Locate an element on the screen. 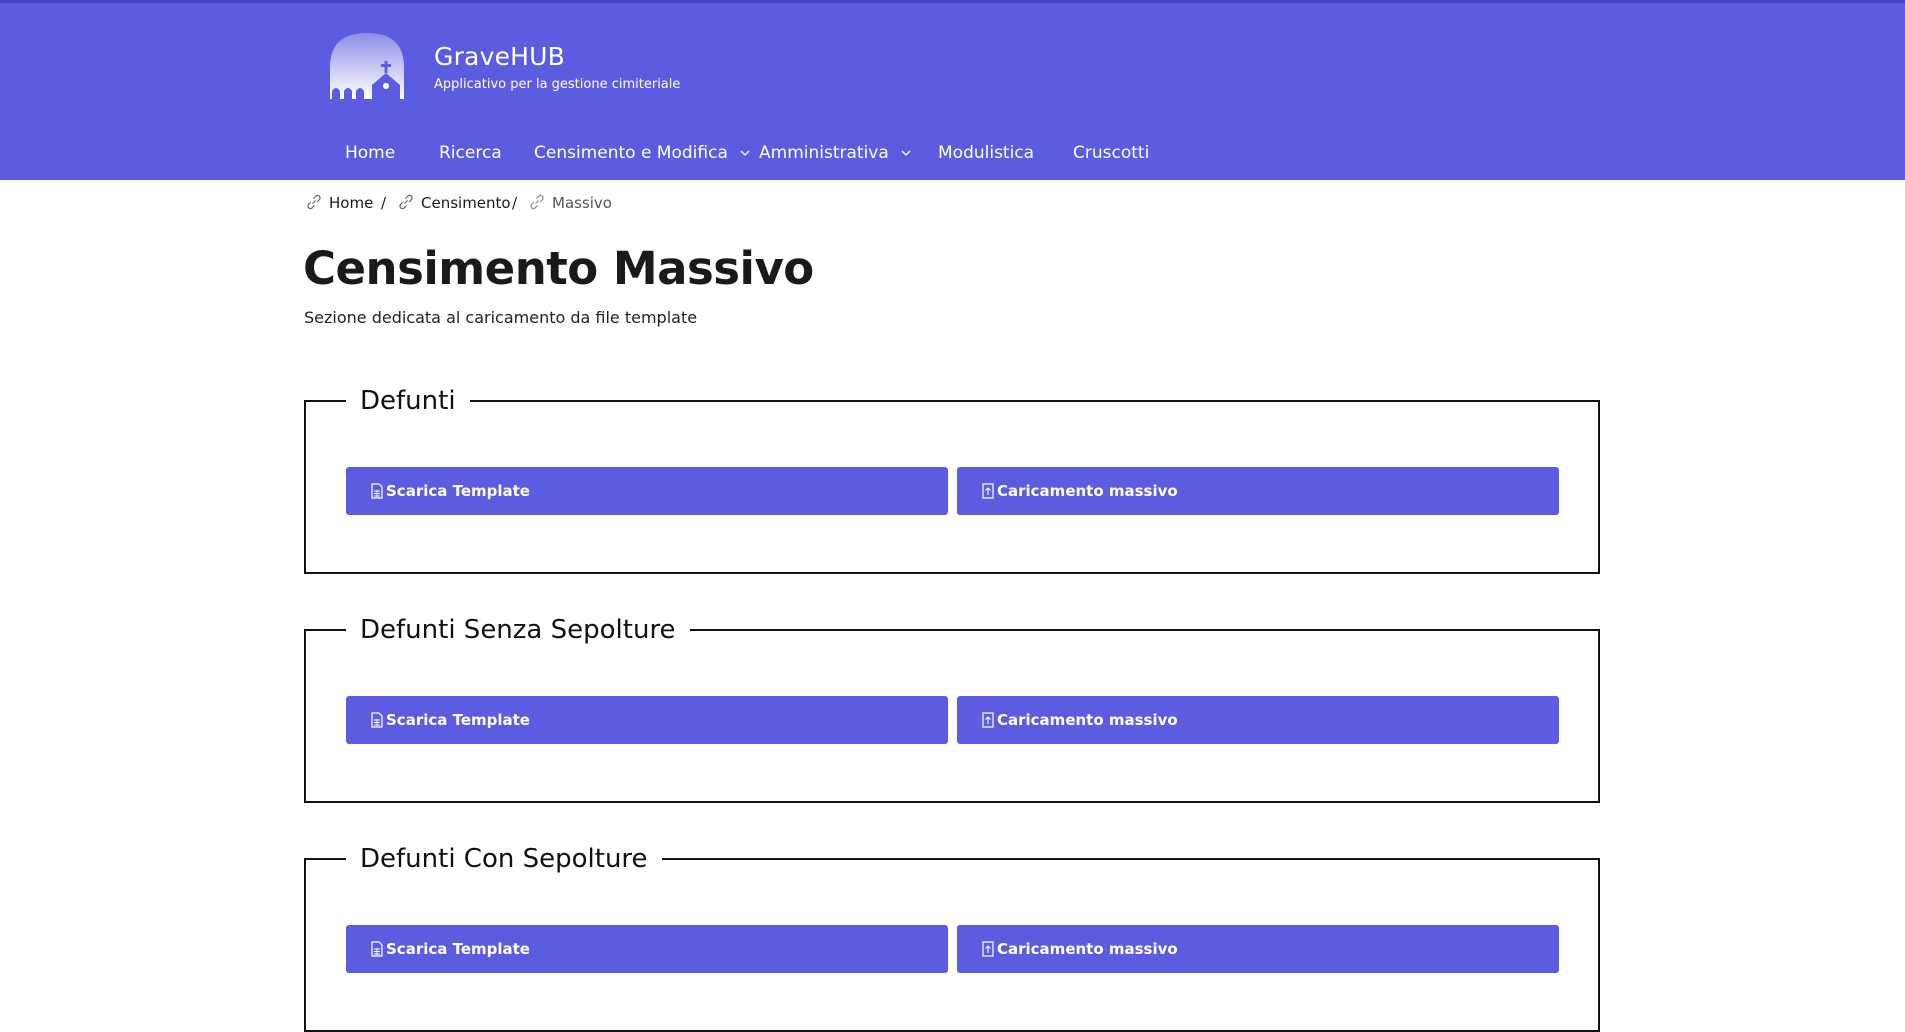 The width and height of the screenshot is (1905, 1032). nav-label: Censimento e Modifica is located at coordinates (631, 153).